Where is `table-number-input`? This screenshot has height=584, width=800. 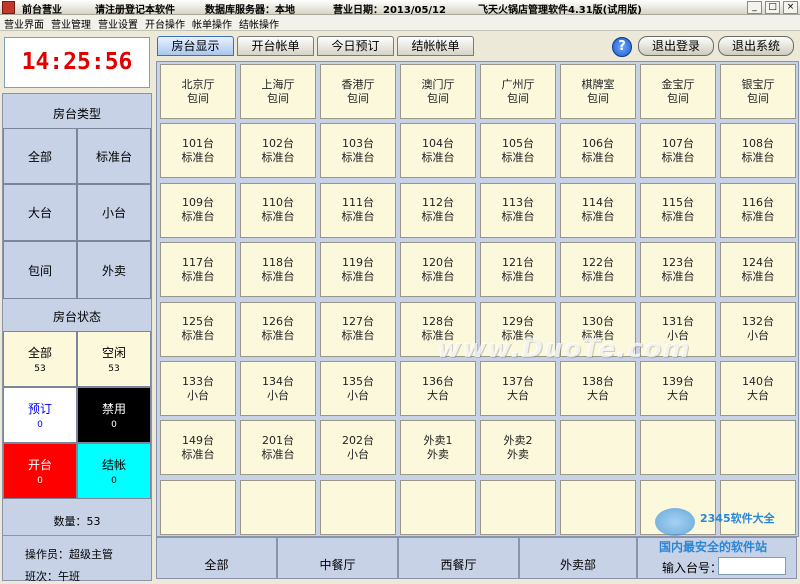 table-number-input is located at coordinates (752, 566).